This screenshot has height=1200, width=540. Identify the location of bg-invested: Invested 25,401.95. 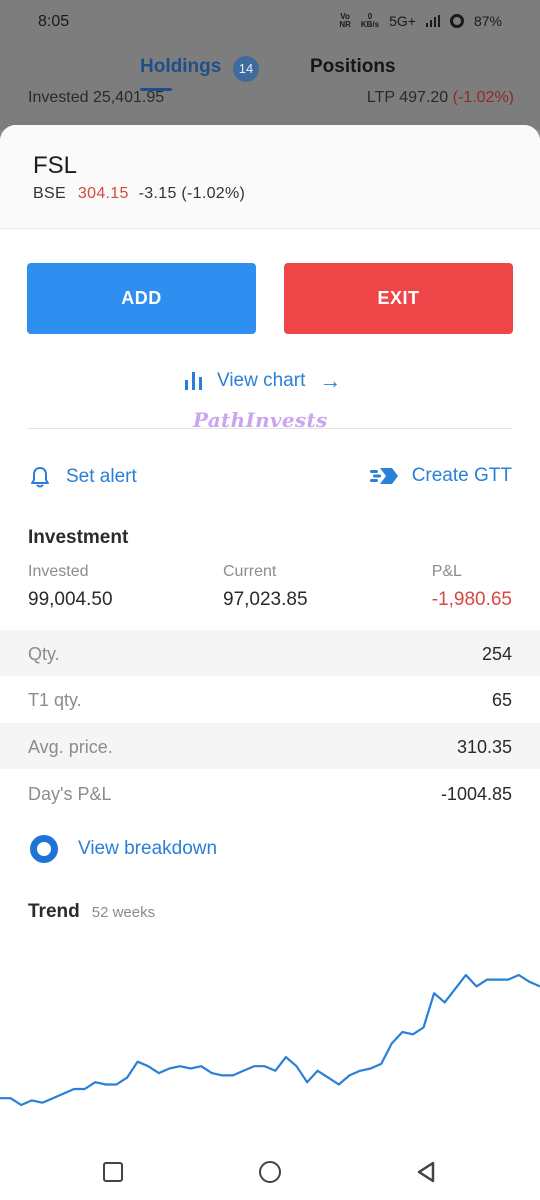
(96, 97).